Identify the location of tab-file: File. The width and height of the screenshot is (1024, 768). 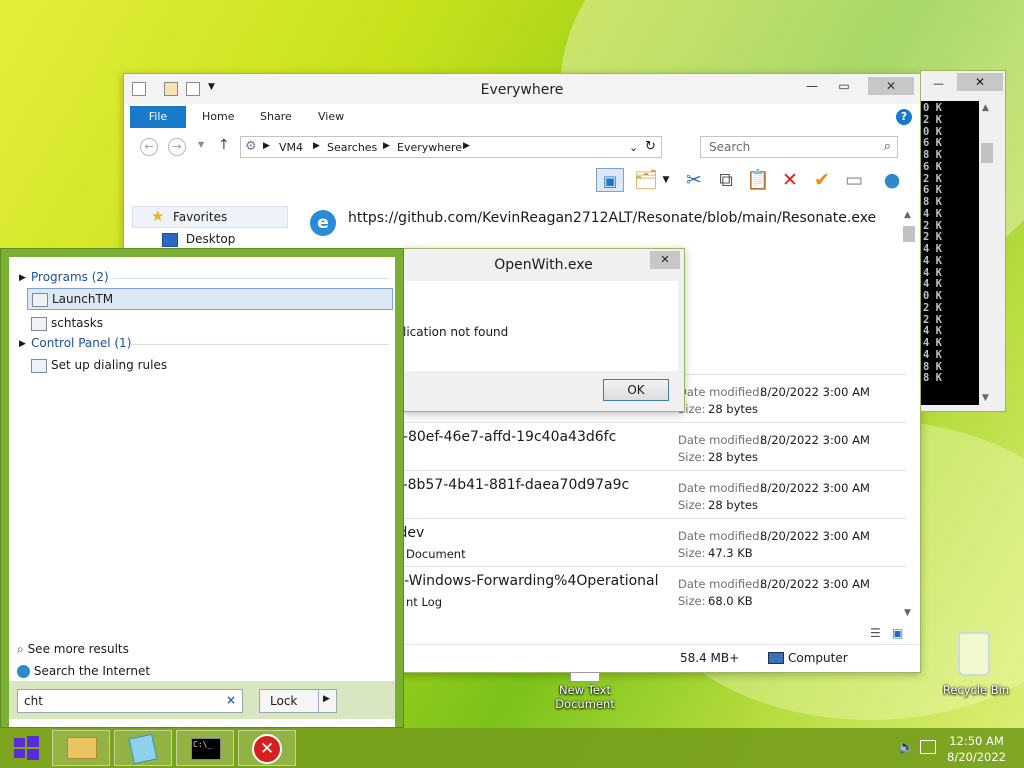
(158, 117).